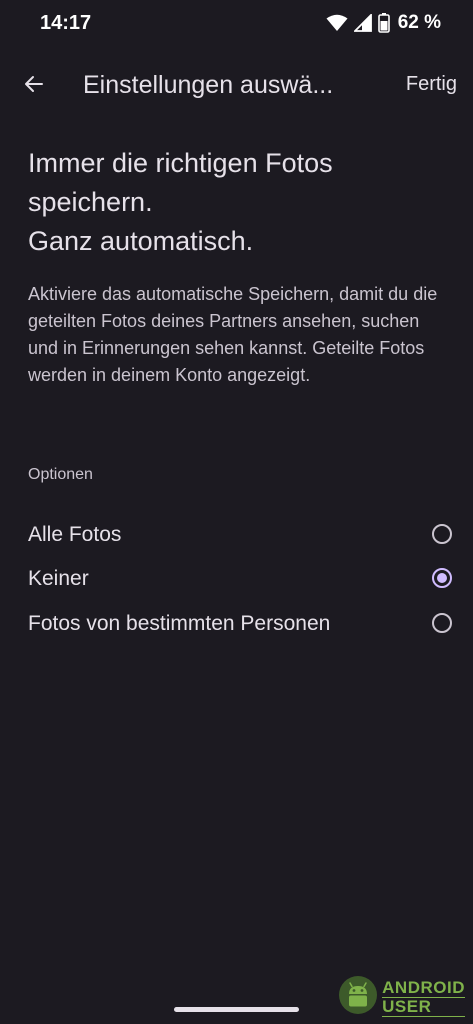 The image size is (473, 1024). I want to click on android-user-watermark: ANDROID USER, so click(401, 997).